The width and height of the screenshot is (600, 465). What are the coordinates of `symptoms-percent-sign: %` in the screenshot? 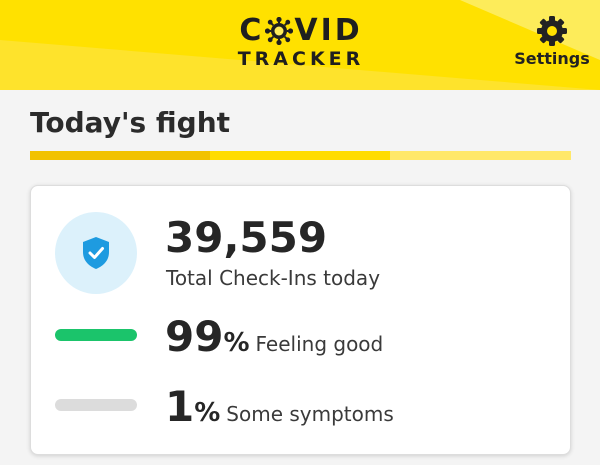 It's located at (207, 413).